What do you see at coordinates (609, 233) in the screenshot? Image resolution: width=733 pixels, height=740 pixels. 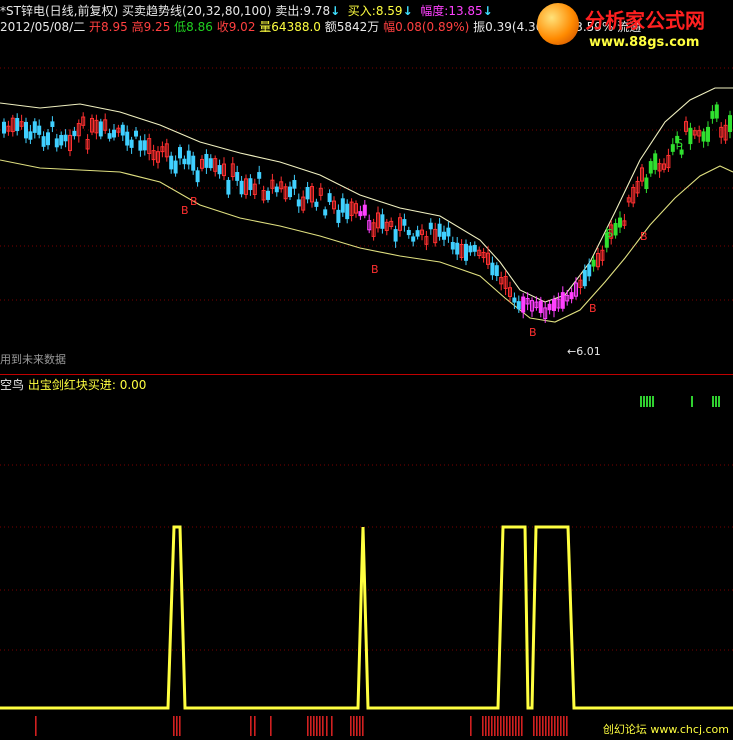 I see `sell-signal-label: S` at bounding box center [609, 233].